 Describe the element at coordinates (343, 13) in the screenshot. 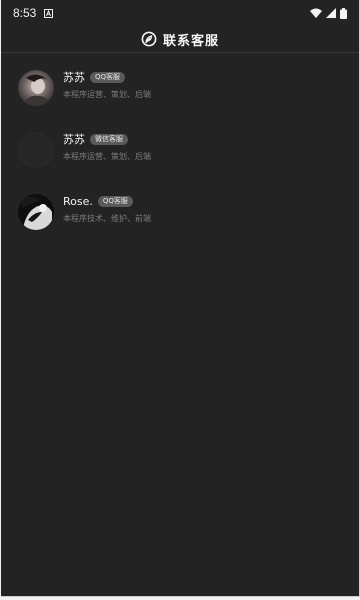

I see `battery-icon` at that location.